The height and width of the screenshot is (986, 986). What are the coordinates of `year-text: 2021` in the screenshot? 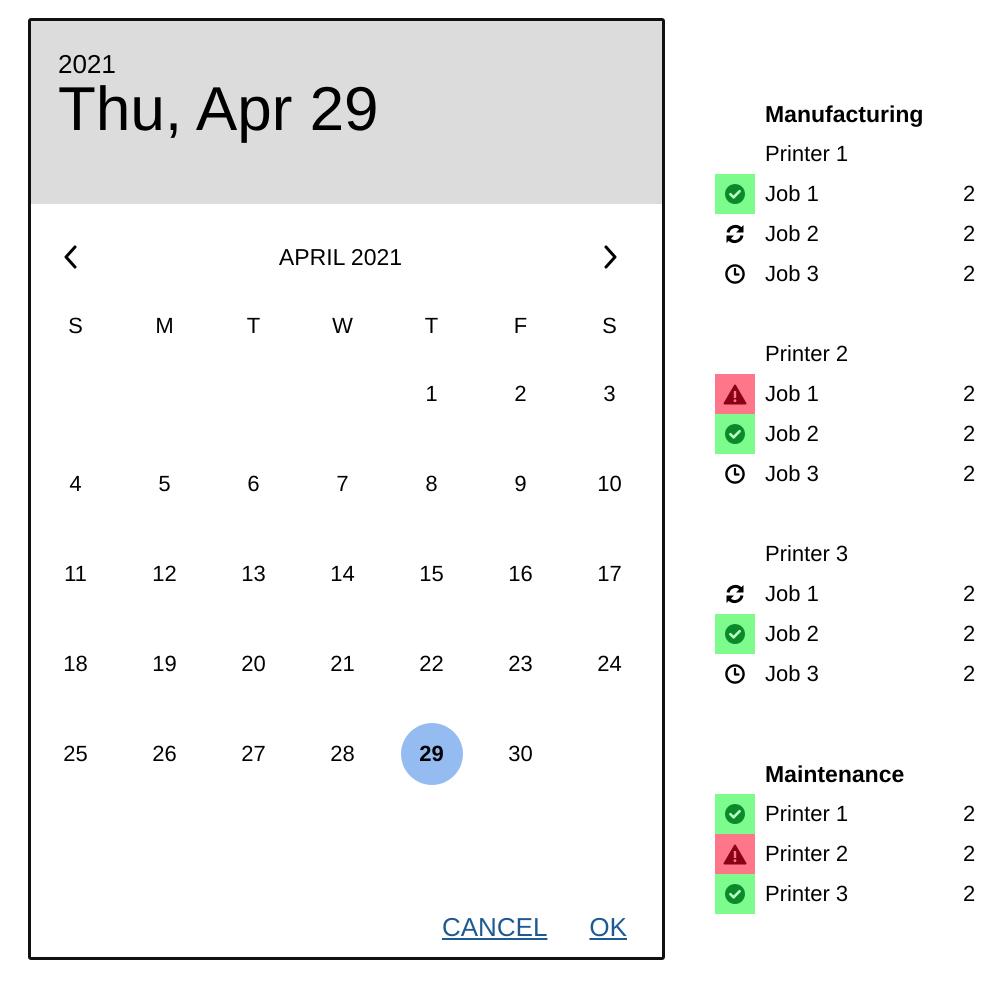 It's located at (87, 64).